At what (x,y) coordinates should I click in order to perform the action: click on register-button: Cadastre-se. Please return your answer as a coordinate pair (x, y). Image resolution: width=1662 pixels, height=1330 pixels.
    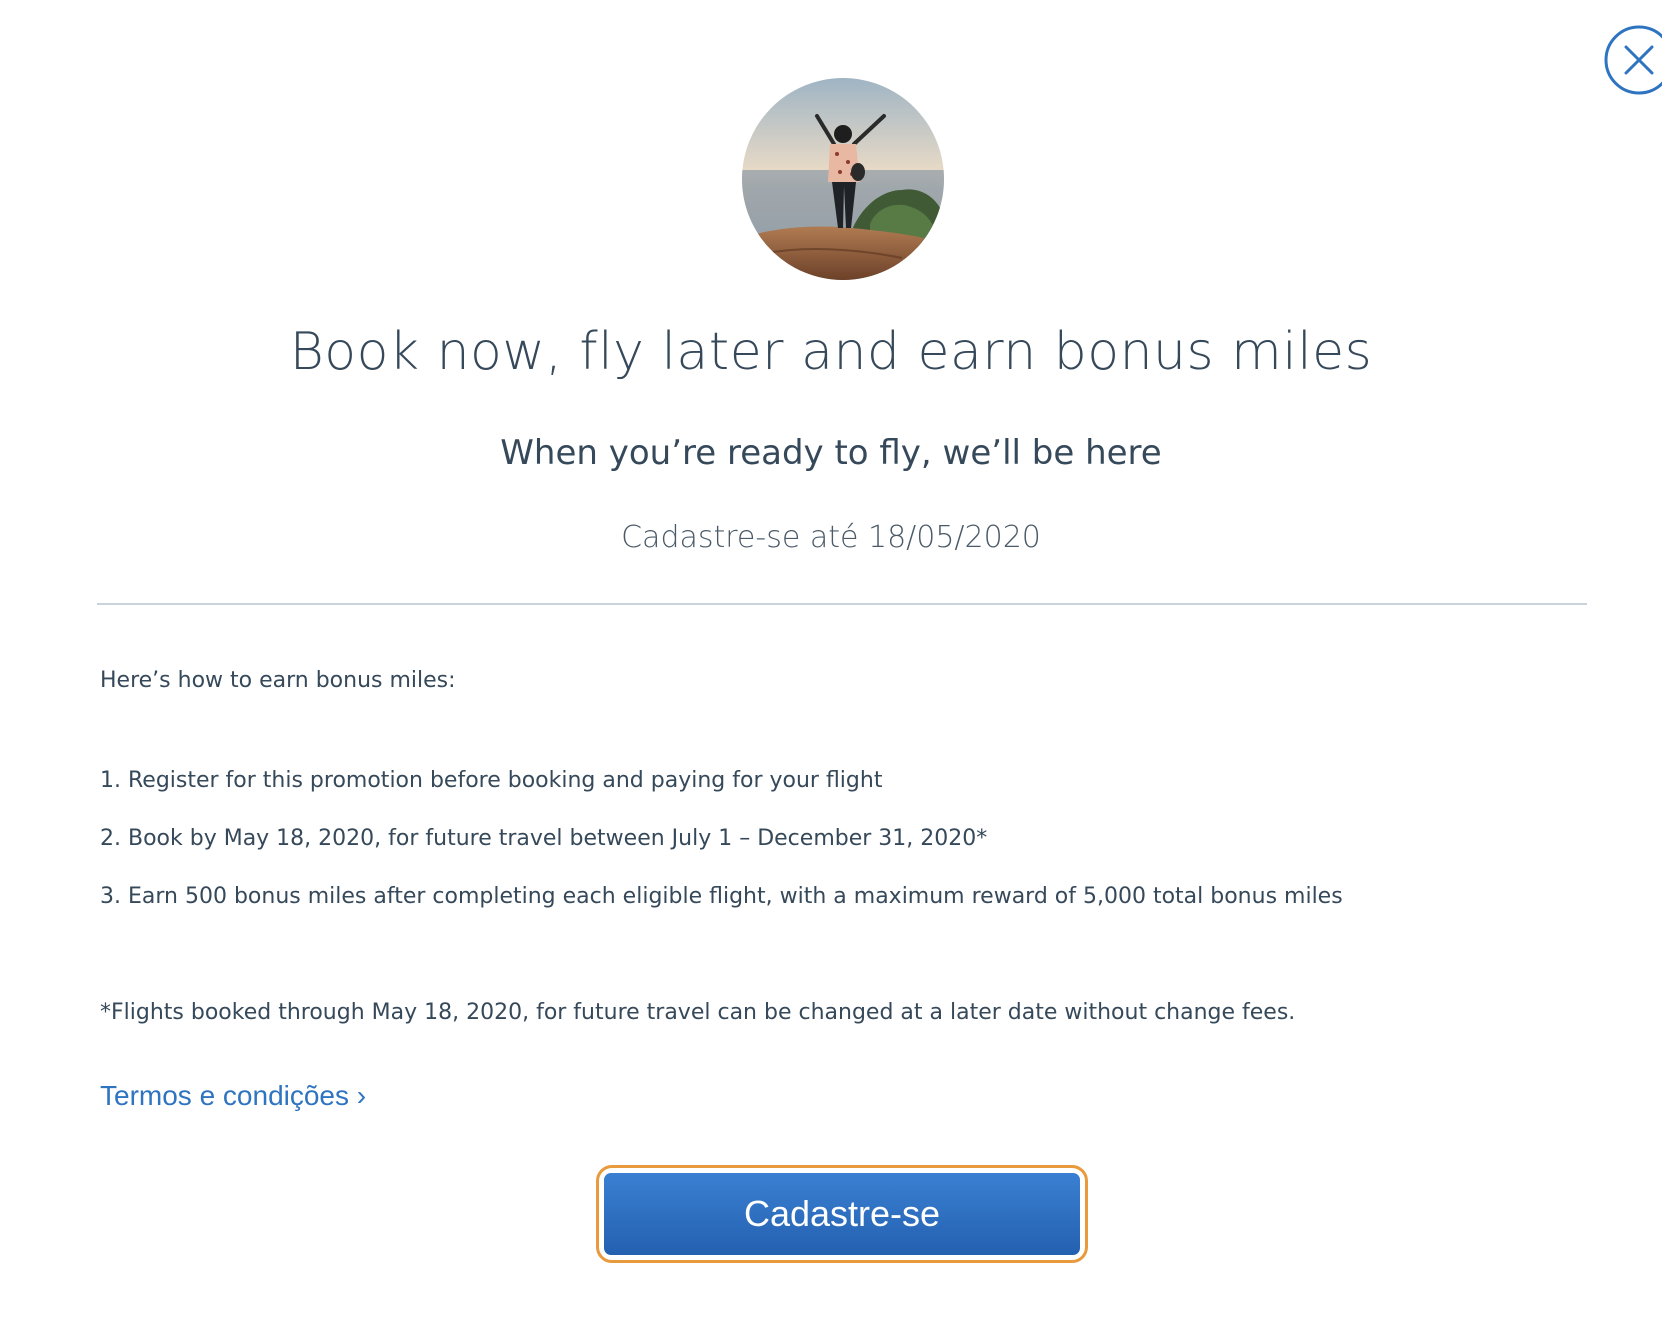
    Looking at the image, I should click on (842, 1214).